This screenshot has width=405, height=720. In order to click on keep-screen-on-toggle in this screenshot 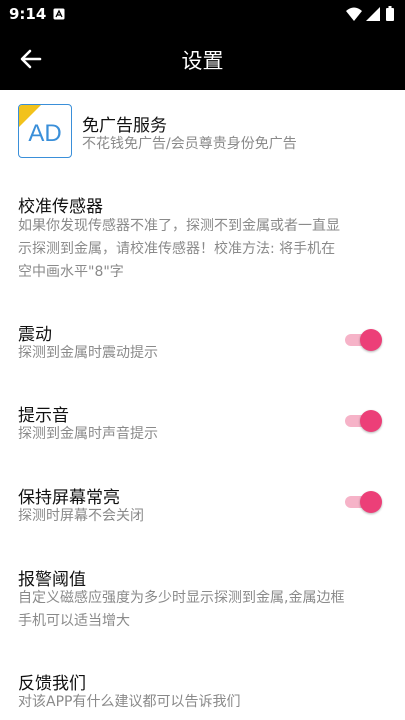, I will do `click(363, 502)`.